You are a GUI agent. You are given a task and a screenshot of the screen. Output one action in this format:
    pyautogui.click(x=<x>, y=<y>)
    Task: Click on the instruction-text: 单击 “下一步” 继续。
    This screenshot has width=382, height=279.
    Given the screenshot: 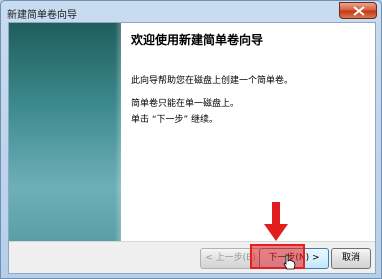 What is the action you would take?
    pyautogui.click(x=175, y=120)
    